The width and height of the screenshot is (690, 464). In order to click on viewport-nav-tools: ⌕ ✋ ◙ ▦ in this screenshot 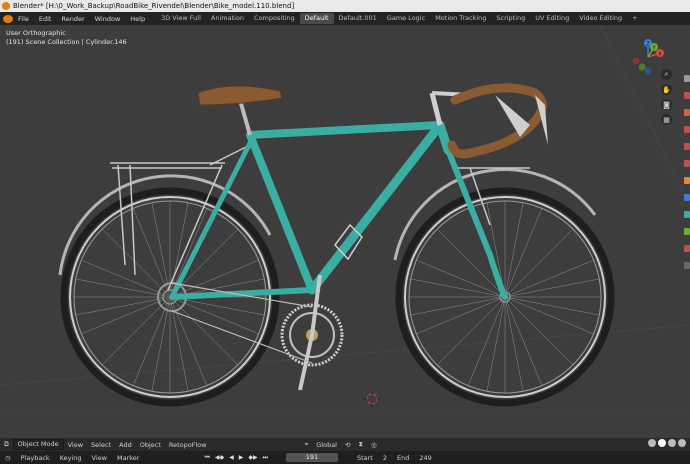, I will do `click(666, 97)`.